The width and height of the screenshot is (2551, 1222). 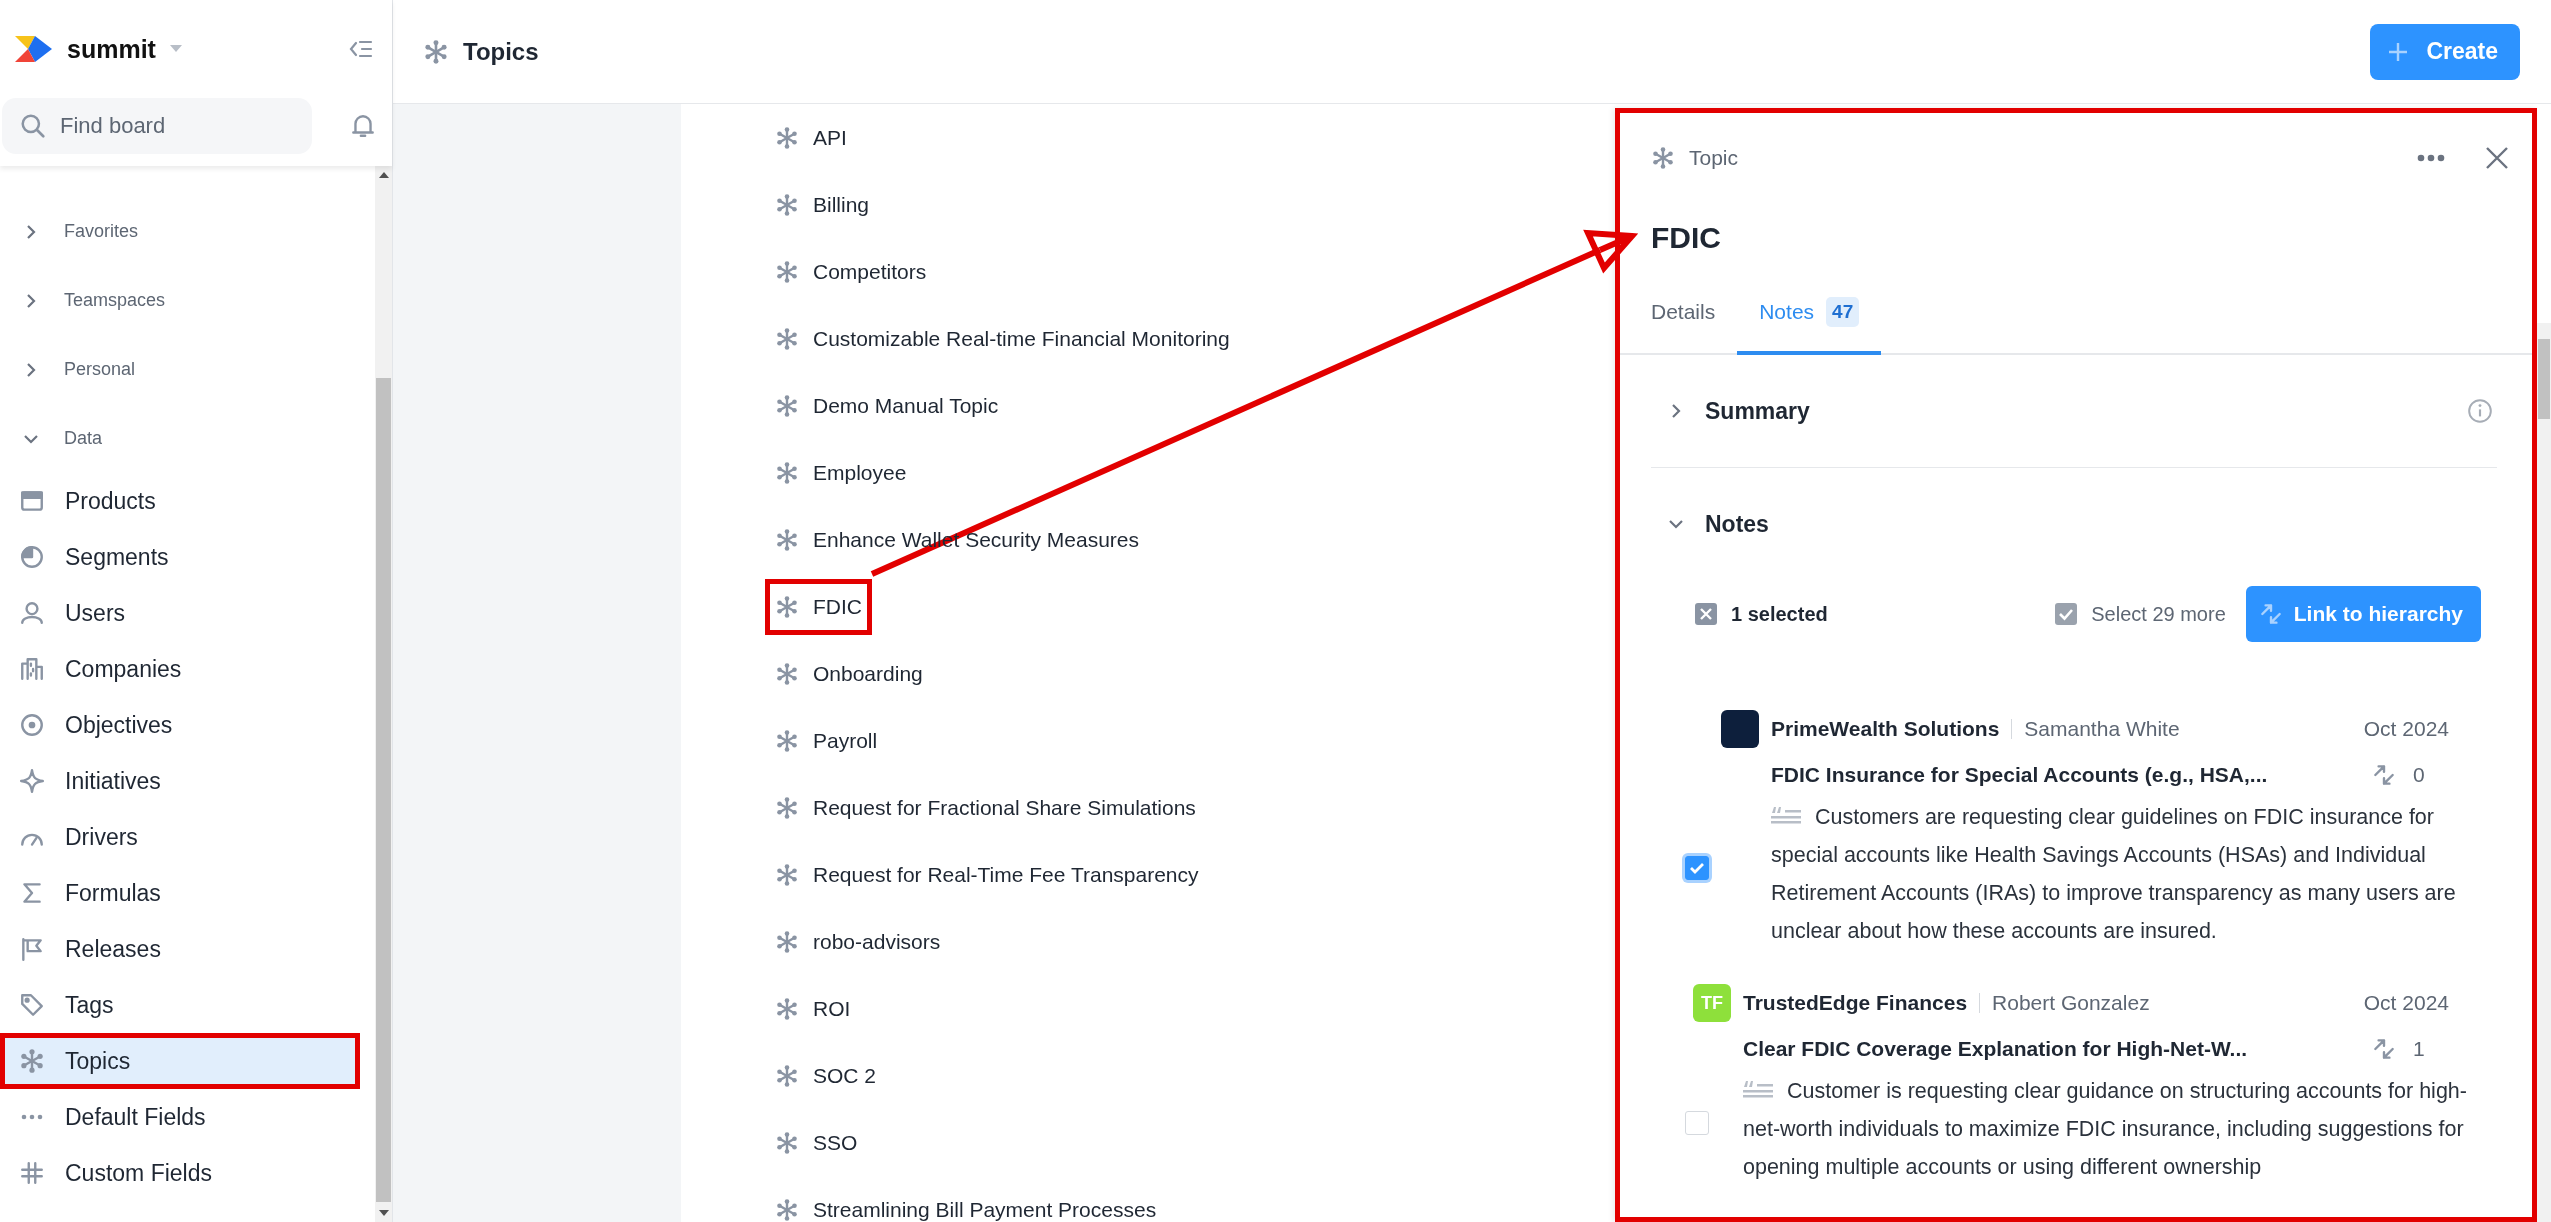 I want to click on companies-icon, so click(x=32, y=669).